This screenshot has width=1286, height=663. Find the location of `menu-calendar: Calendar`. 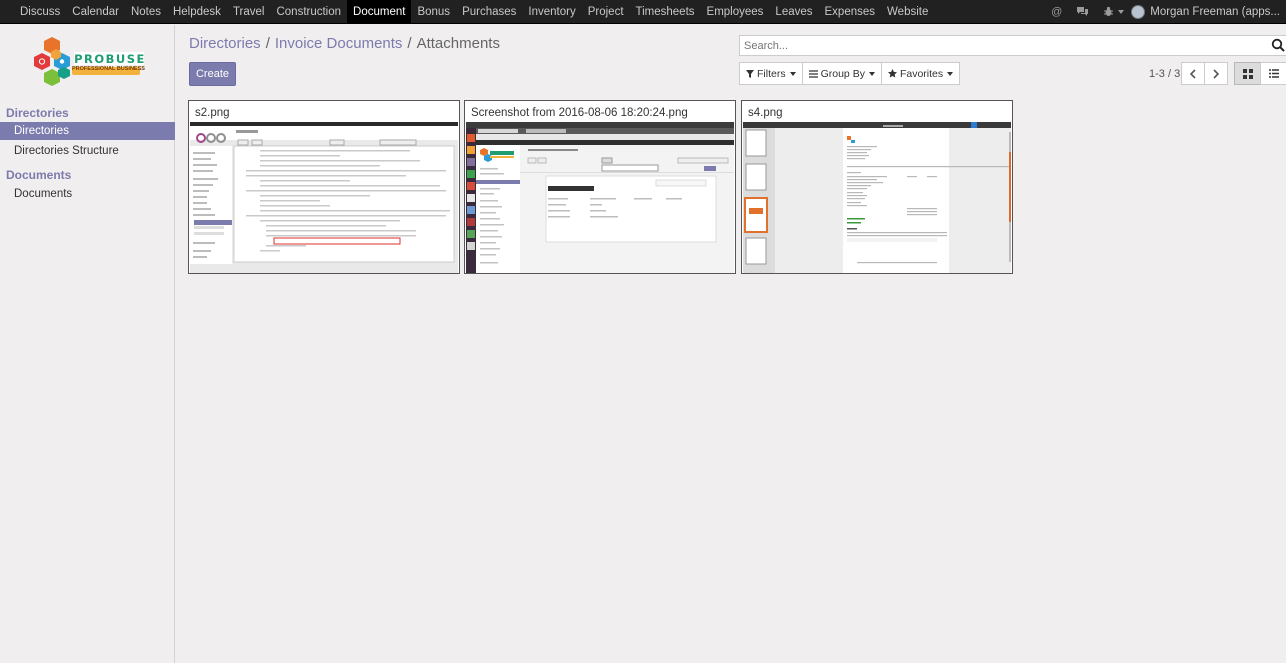

menu-calendar: Calendar is located at coordinates (95, 11).